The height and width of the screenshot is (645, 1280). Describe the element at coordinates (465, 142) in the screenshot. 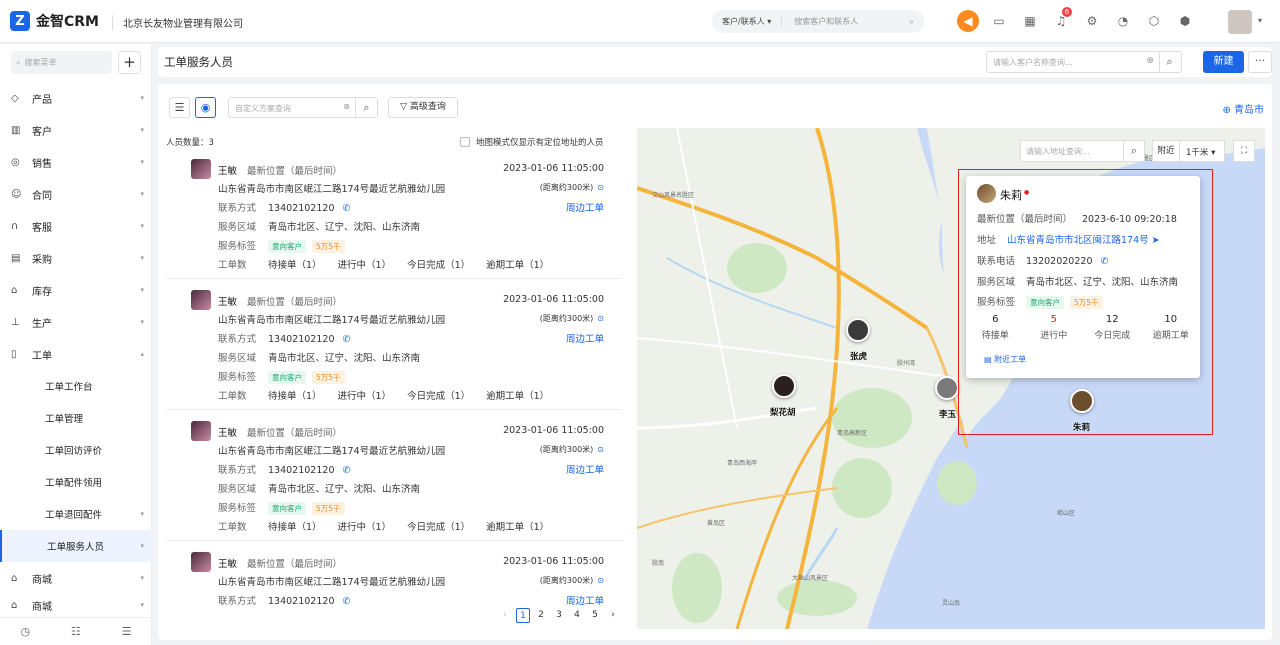

I see `checkbox` at that location.